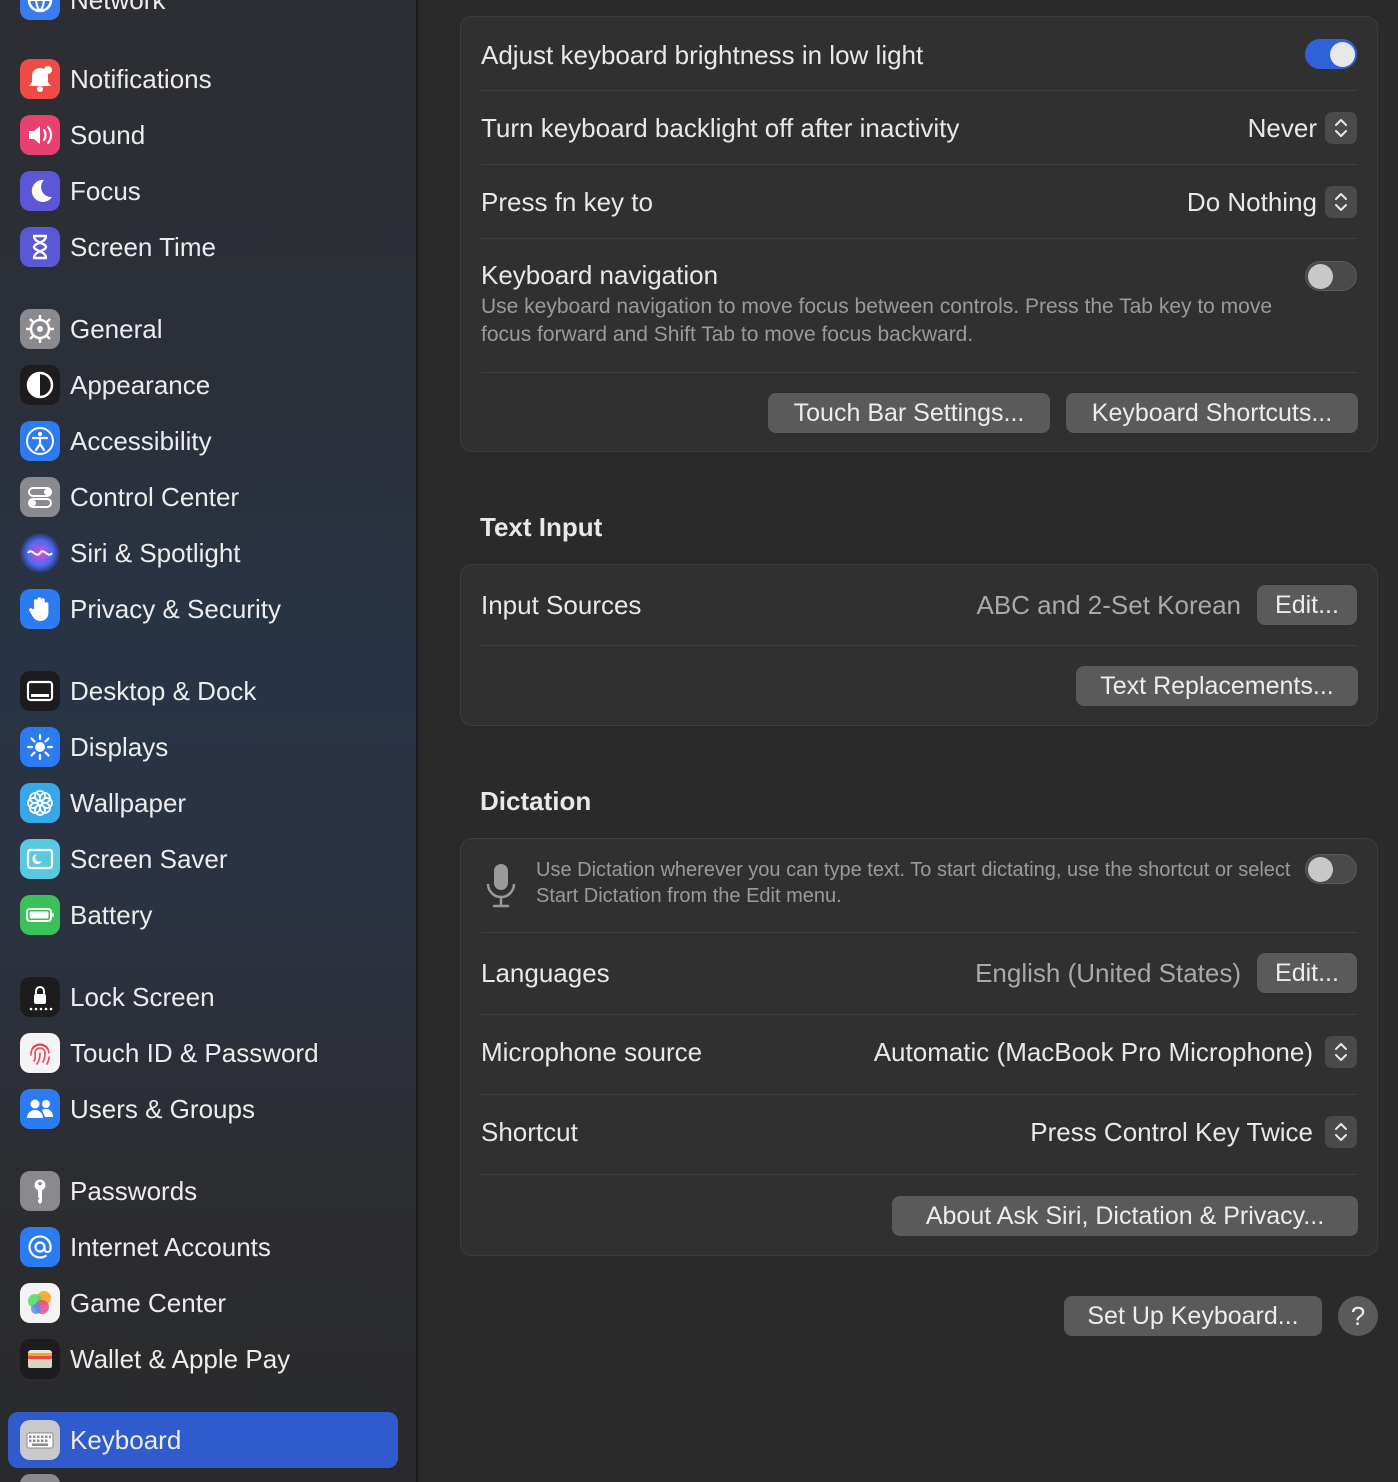 The height and width of the screenshot is (1482, 1398). I want to click on sidebar-item-screen-time: Screen Time, so click(203, 247).